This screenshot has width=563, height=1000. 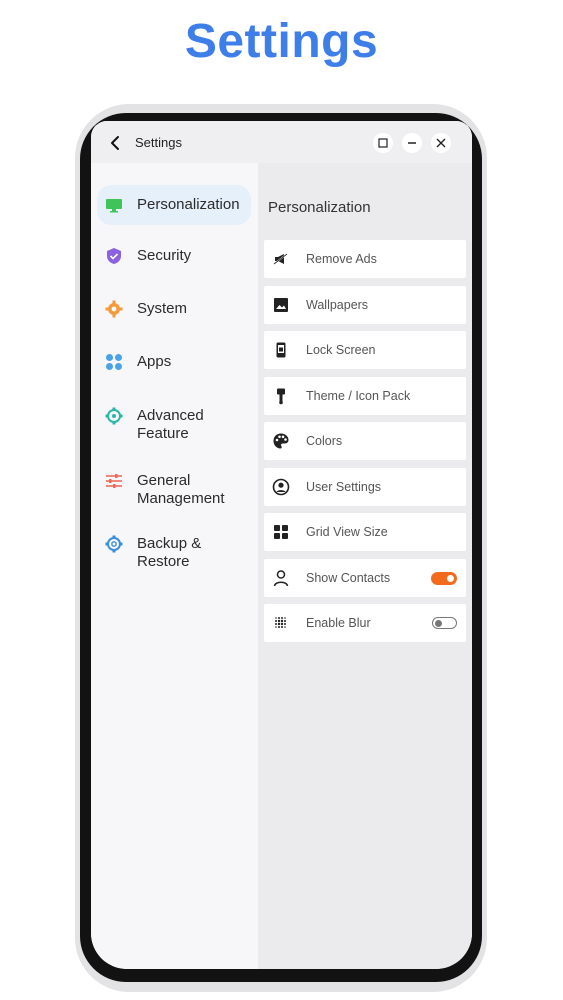 I want to click on sidebar-item-label: System, so click(x=162, y=308).